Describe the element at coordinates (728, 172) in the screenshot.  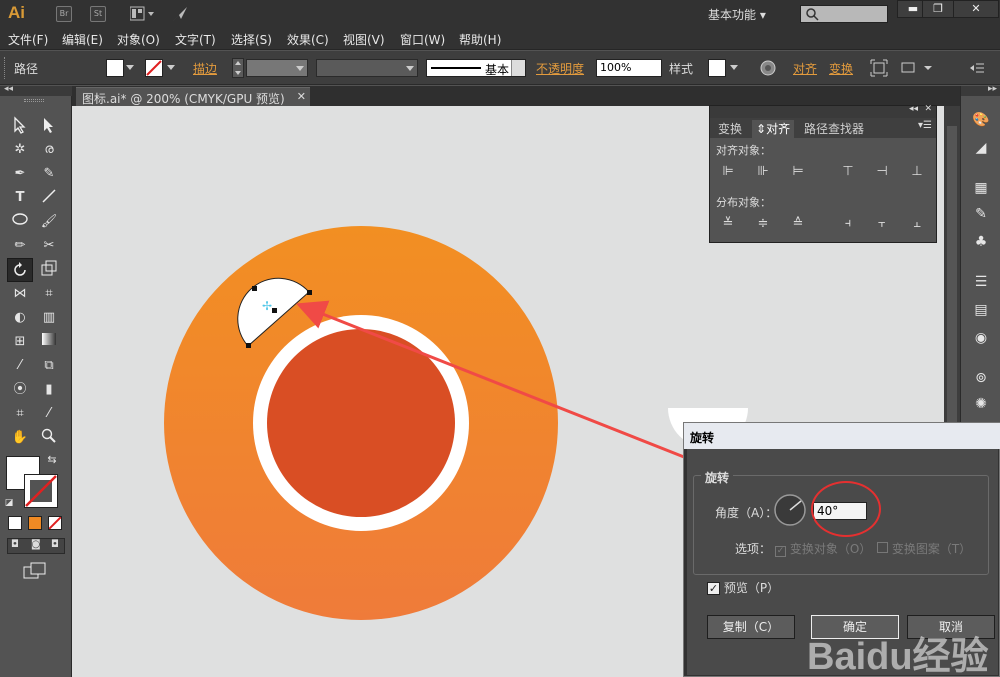
I see `align-left-icon: ⊫` at that location.